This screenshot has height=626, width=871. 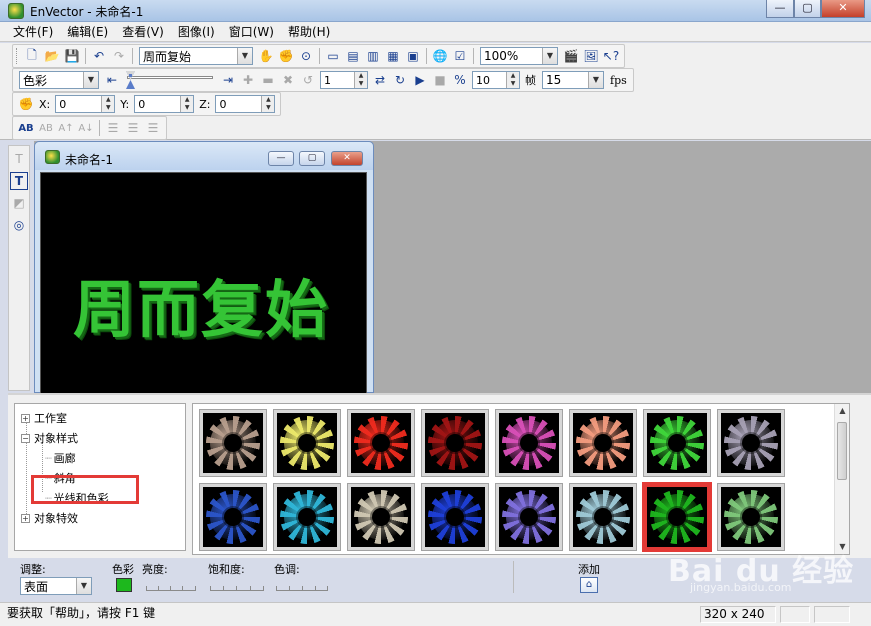 What do you see at coordinates (72, 56) in the screenshot?
I see `save-icon: 💾` at bounding box center [72, 56].